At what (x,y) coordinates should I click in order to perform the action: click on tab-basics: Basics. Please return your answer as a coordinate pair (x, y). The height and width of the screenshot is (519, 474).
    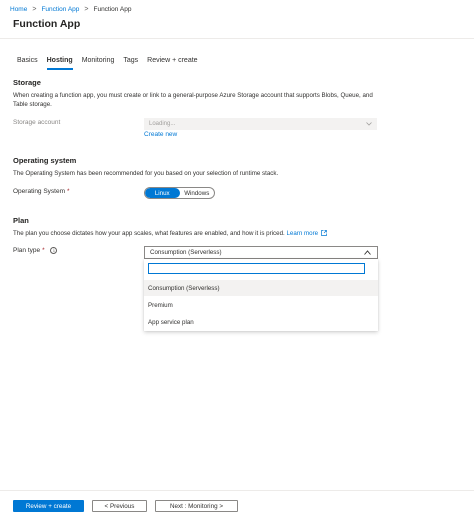
    Looking at the image, I should click on (27, 63).